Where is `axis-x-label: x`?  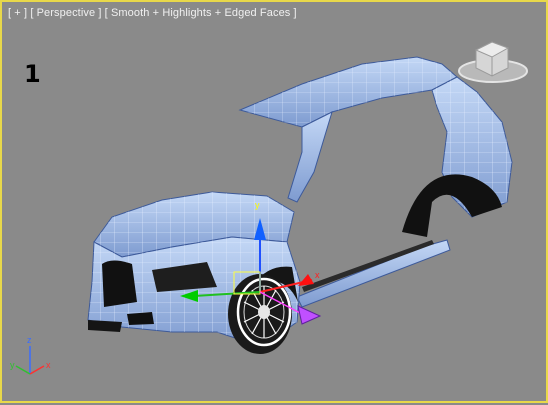
axis-x-label: x is located at coordinates (48, 365).